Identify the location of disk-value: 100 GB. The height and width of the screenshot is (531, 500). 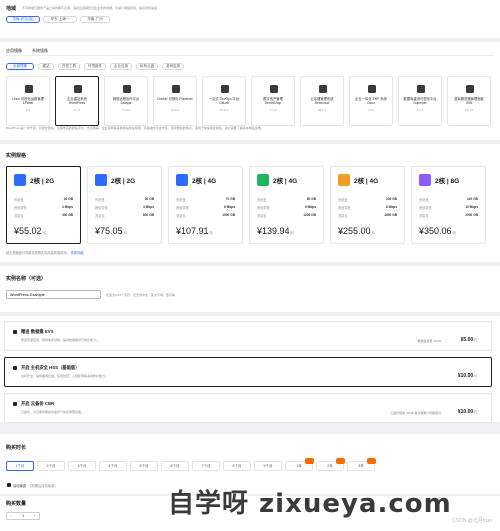
(391, 199).